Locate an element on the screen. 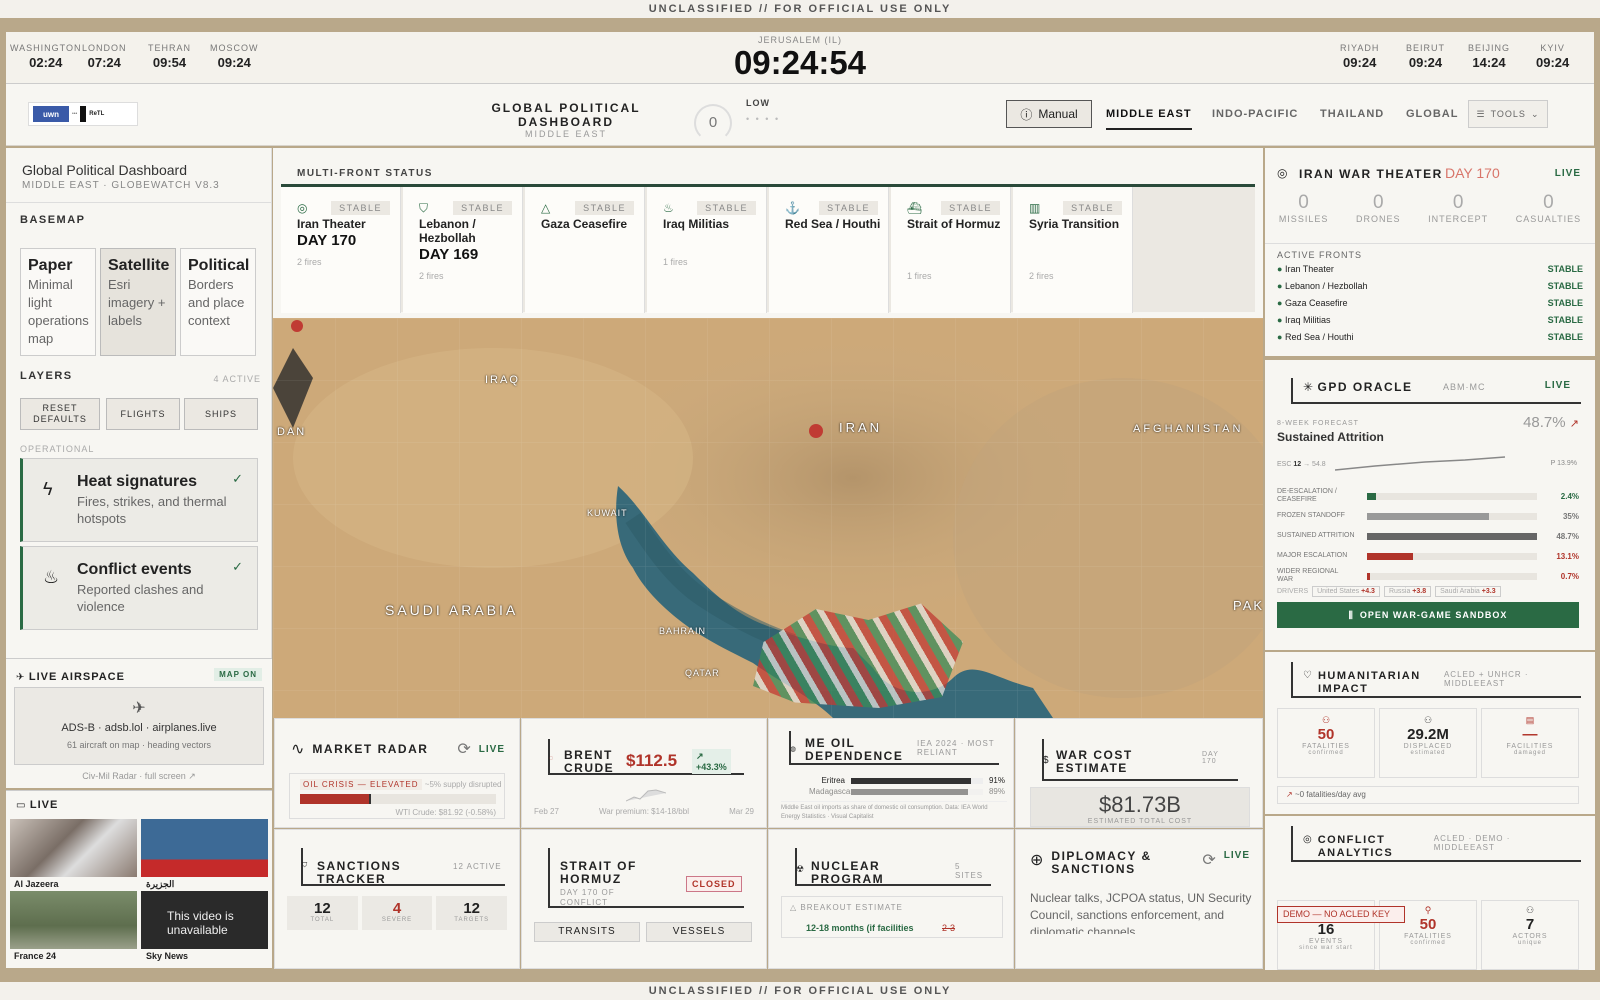 The height and width of the screenshot is (1000, 1600). basemap-satellite: Satellite Esri imagery + labels is located at coordinates (138, 302).